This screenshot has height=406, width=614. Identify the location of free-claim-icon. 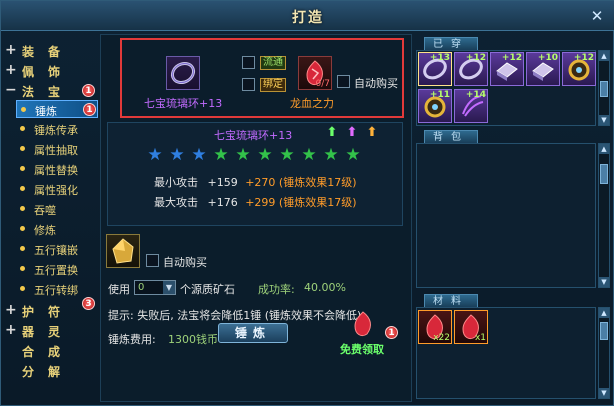
(363, 325).